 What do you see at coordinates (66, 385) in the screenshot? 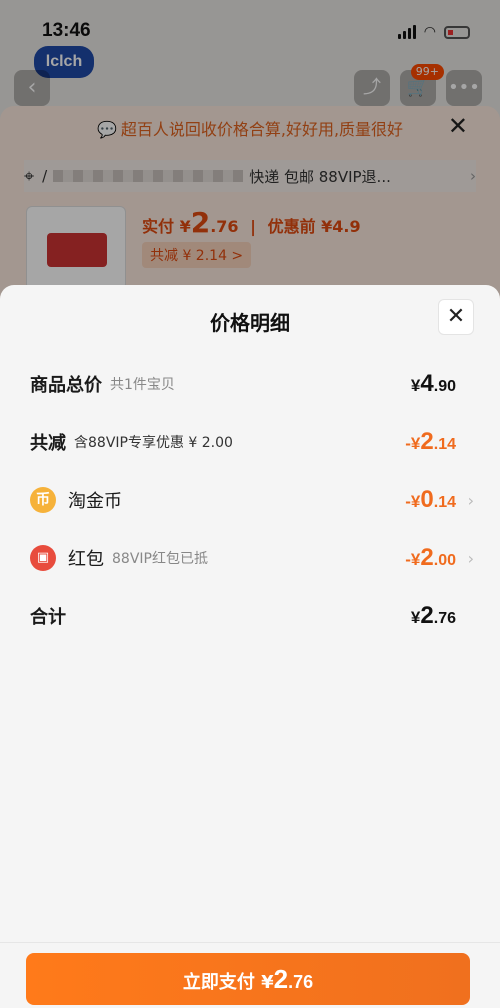
I see `row-label: 商品总价` at bounding box center [66, 385].